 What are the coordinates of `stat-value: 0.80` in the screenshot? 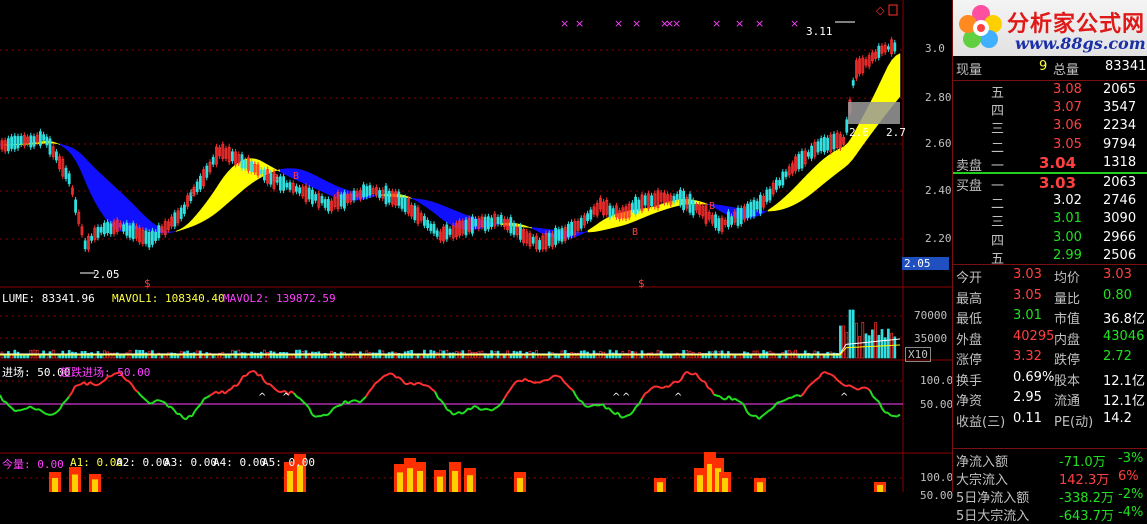 It's located at (1117, 295).